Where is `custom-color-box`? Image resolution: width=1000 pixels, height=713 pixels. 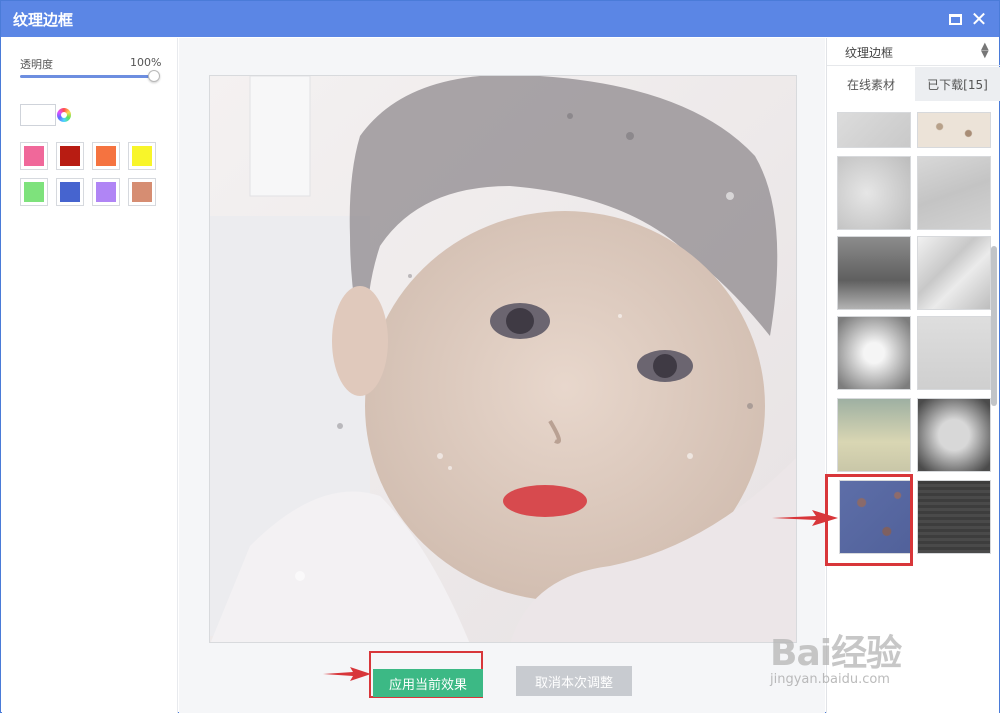
custom-color-box is located at coordinates (38, 115).